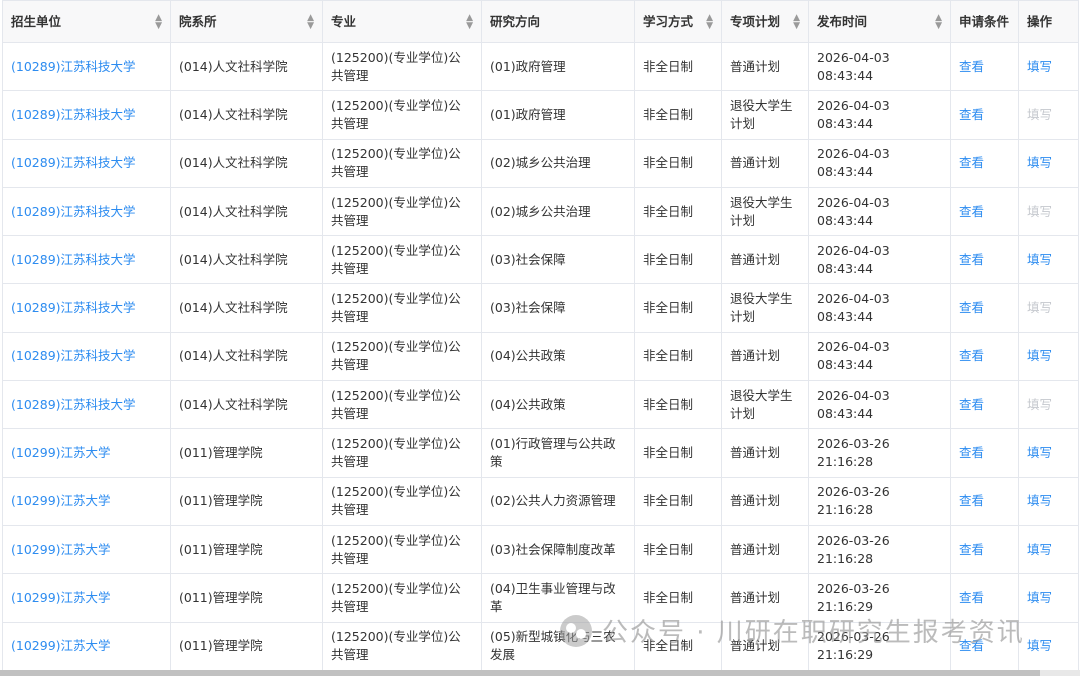 The image size is (1080, 676). What do you see at coordinates (678, 21) in the screenshot?
I see `col-mode-header: 学习方式 ▲ ▼` at bounding box center [678, 21].